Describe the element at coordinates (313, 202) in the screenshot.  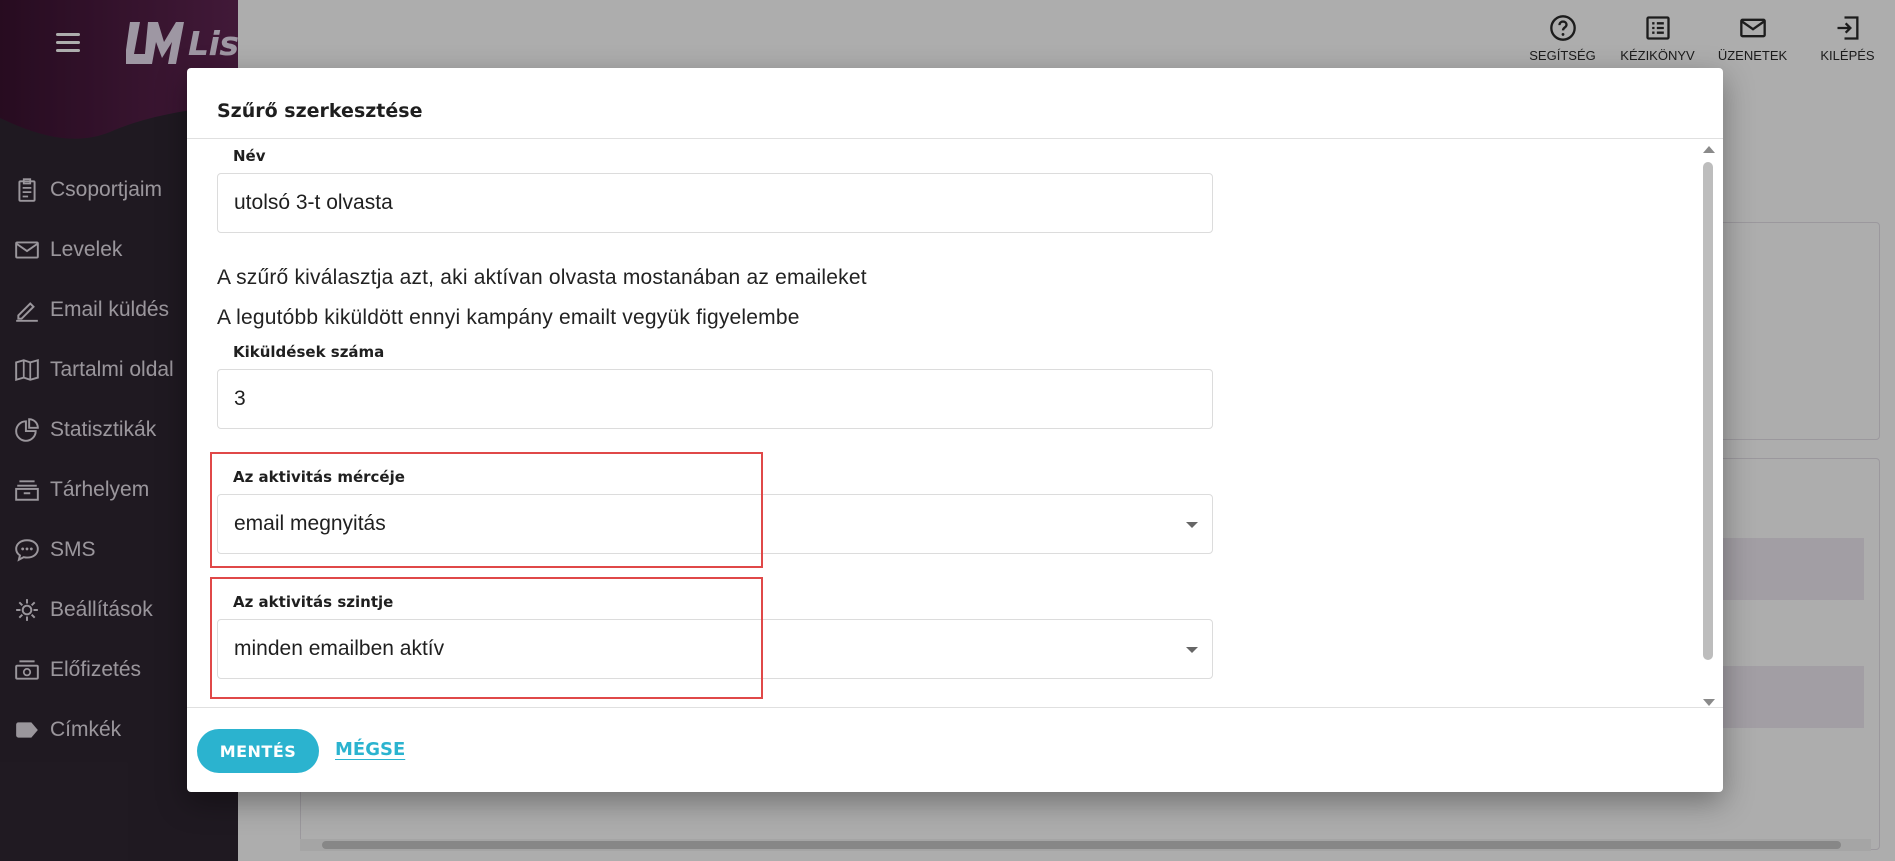
I see `name-field-value: utolsó 3-t olvasta` at that location.